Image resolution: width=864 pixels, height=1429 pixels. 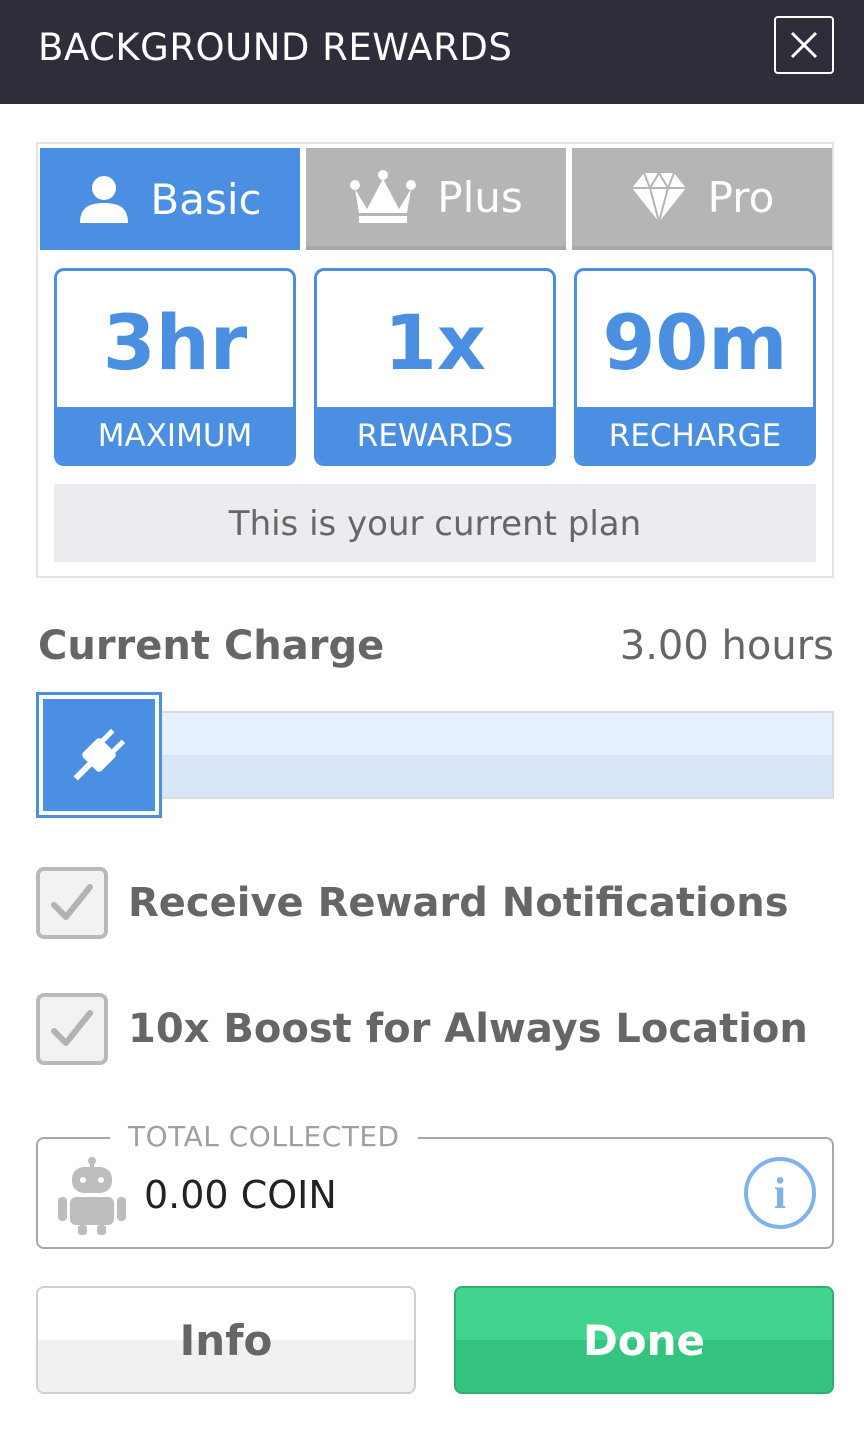 I want to click on user-icon, so click(x=104, y=199).